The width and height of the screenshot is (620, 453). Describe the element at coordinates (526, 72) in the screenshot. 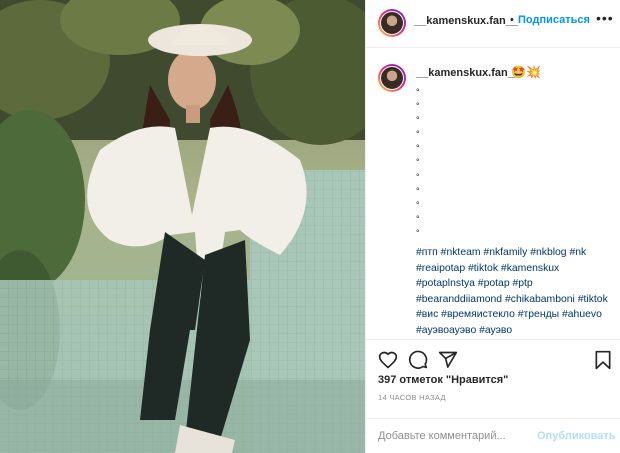

I see `caption-emojis: 🤩💥` at that location.